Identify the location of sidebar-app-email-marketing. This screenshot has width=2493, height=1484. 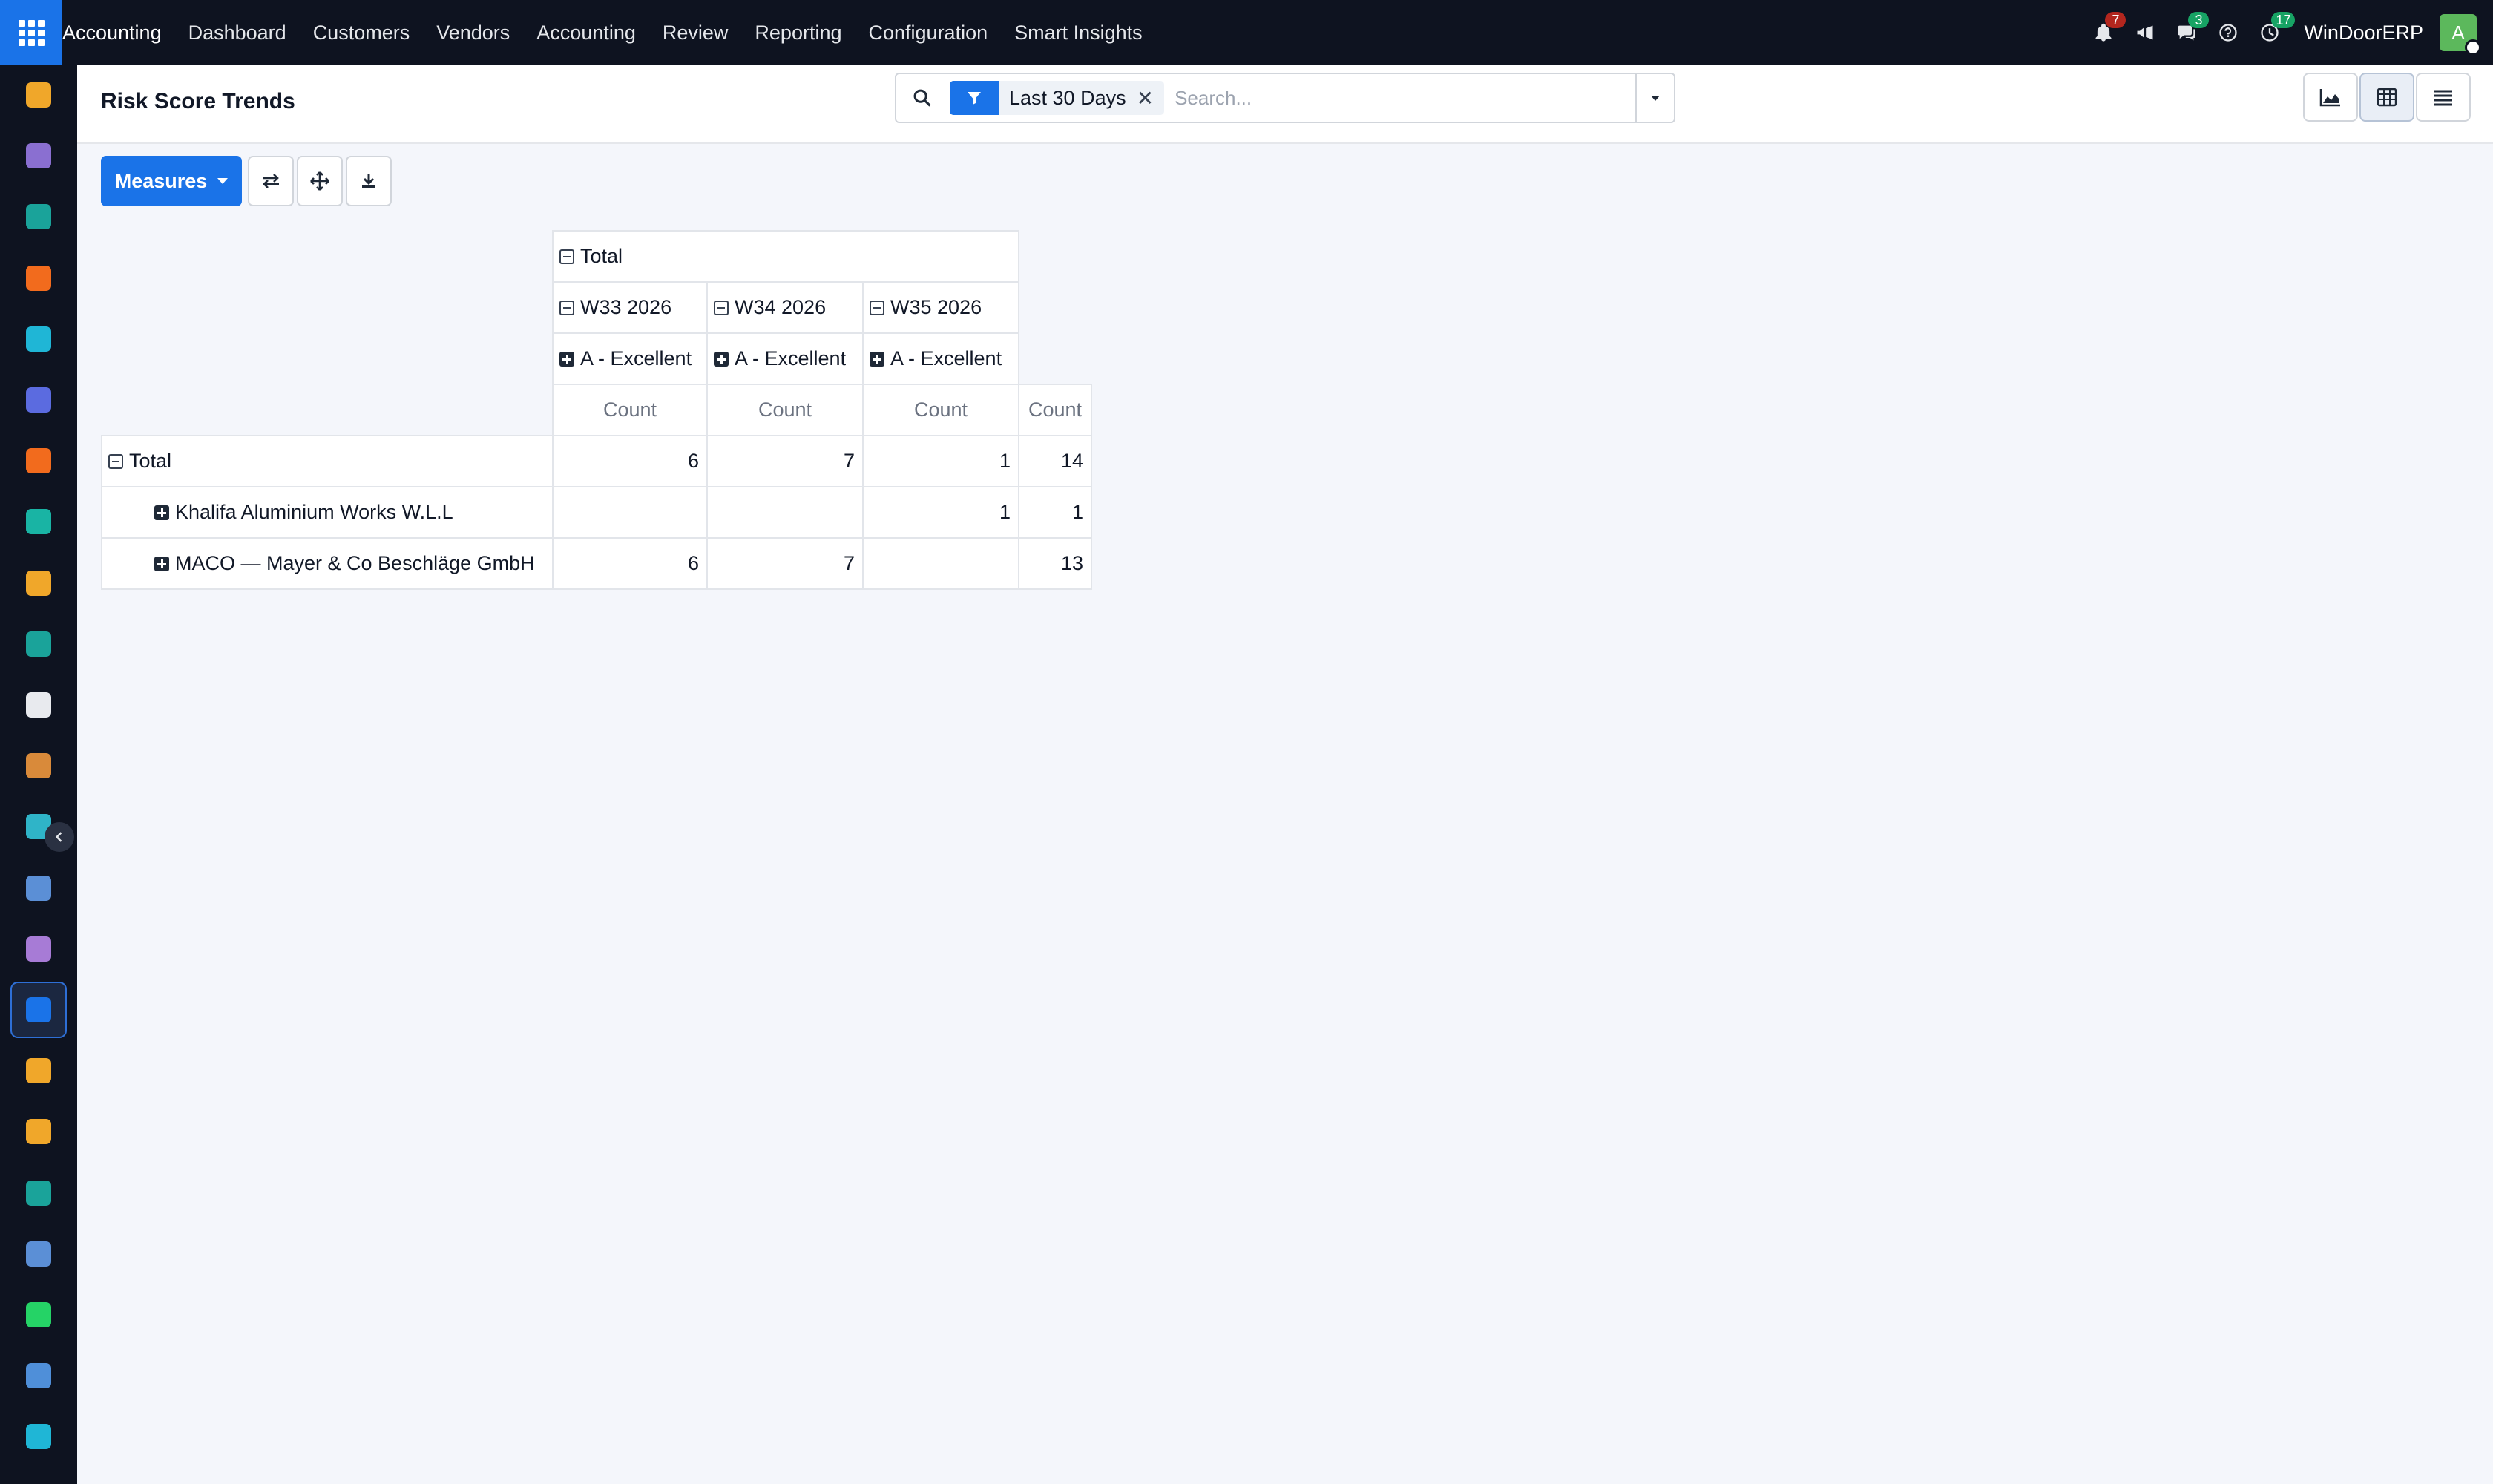
(38, 400).